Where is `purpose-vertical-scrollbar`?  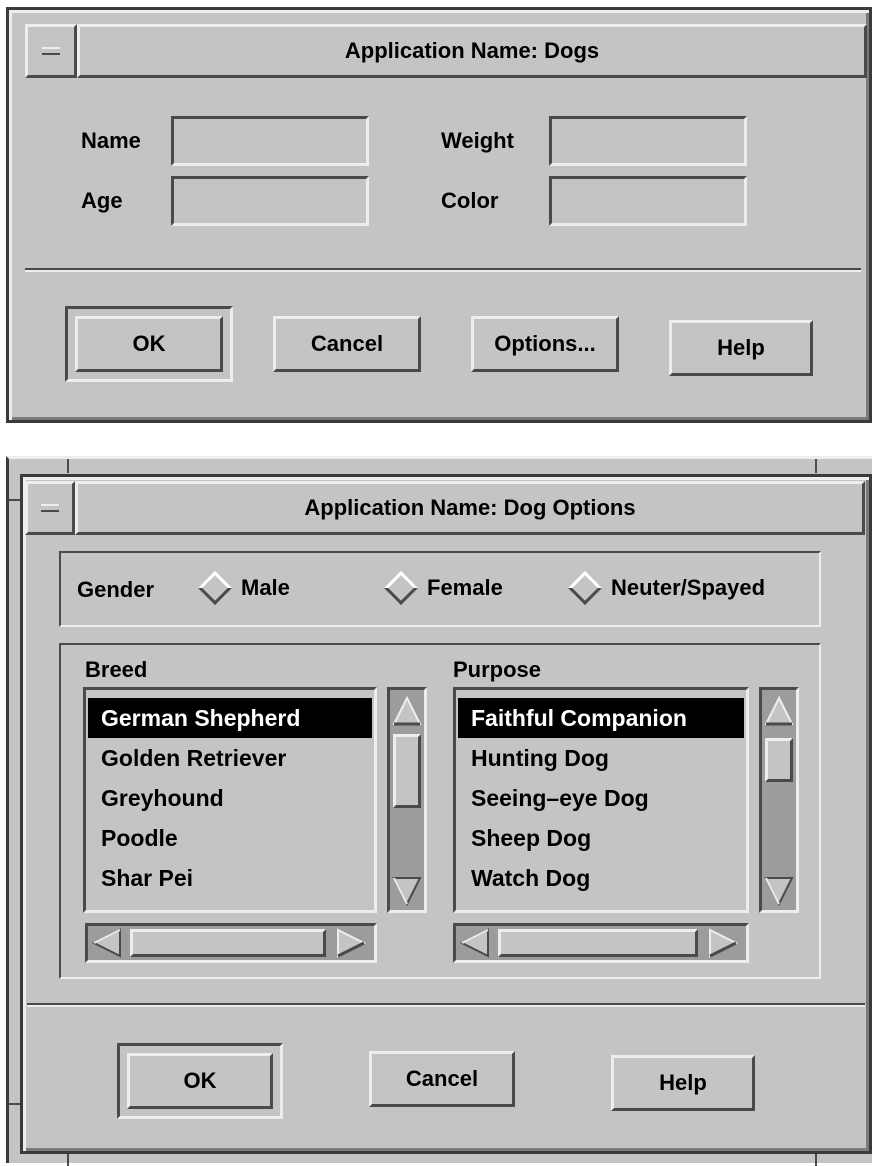 purpose-vertical-scrollbar is located at coordinates (779, 800).